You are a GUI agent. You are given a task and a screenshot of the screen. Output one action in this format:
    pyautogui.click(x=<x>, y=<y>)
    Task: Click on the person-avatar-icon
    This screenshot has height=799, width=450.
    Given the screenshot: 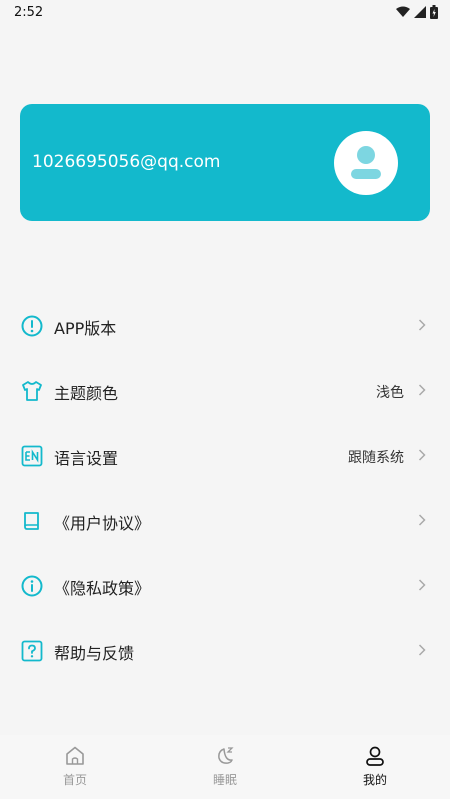 What is the action you would take?
    pyautogui.click(x=366, y=162)
    